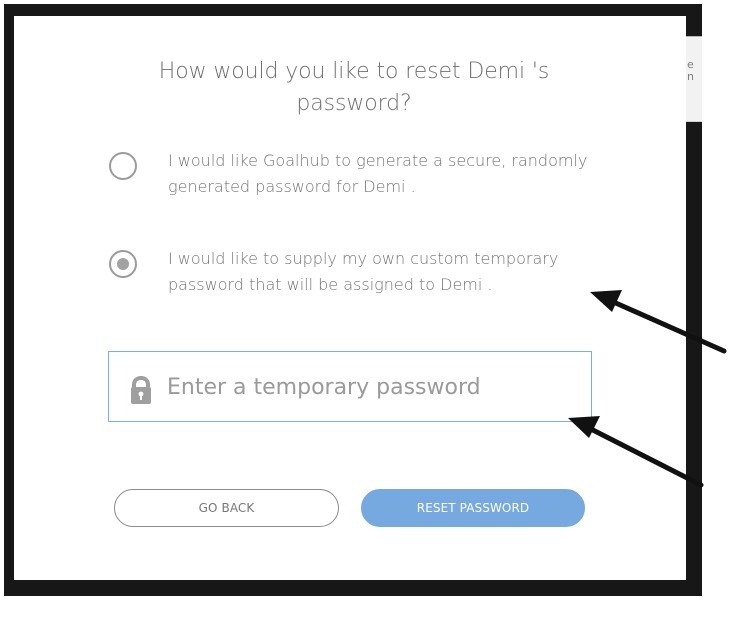 The width and height of the screenshot is (732, 619). I want to click on temporary-password-input, so click(369, 387).